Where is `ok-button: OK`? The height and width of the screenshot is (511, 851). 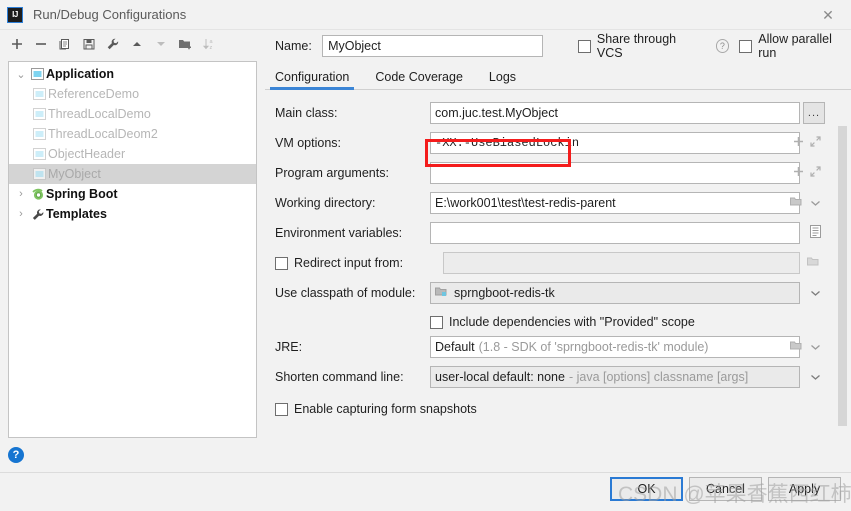
ok-button: OK is located at coordinates (646, 489).